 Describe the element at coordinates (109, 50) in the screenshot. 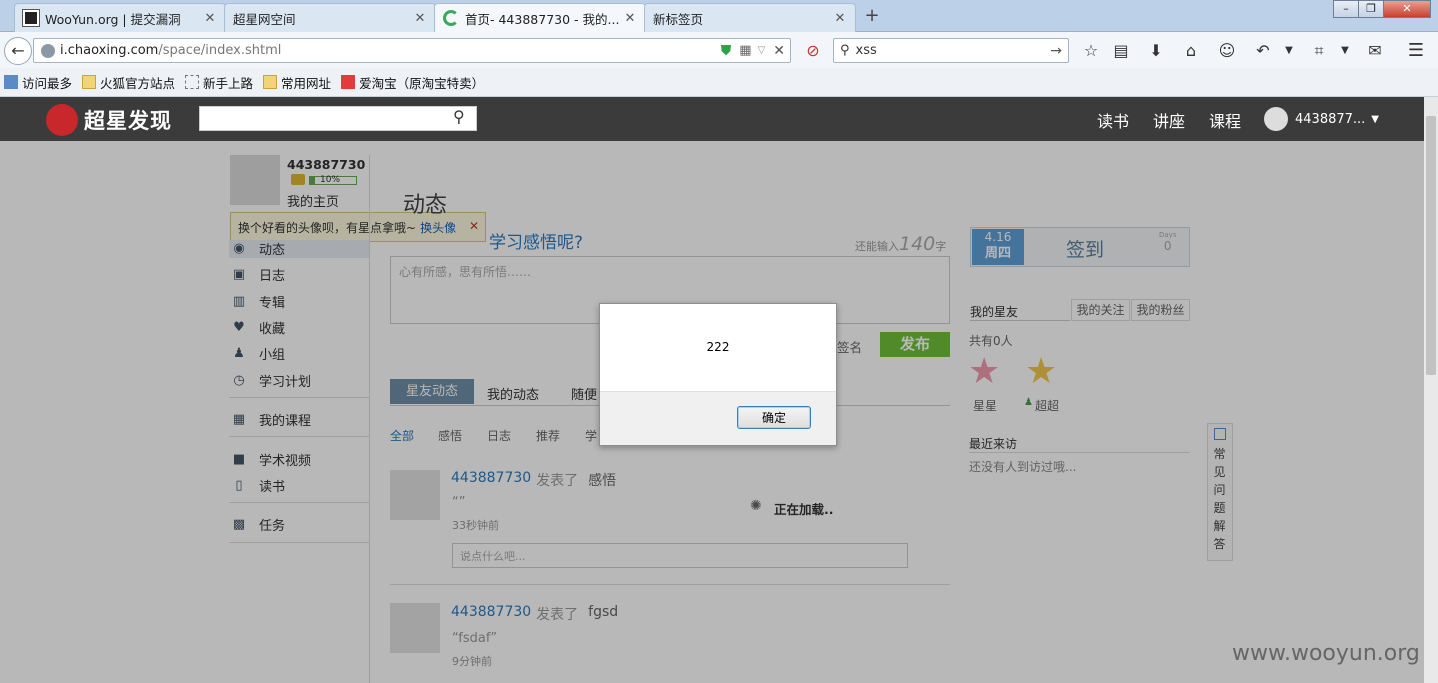

I see `url-domain: i.chaoxing.com` at that location.